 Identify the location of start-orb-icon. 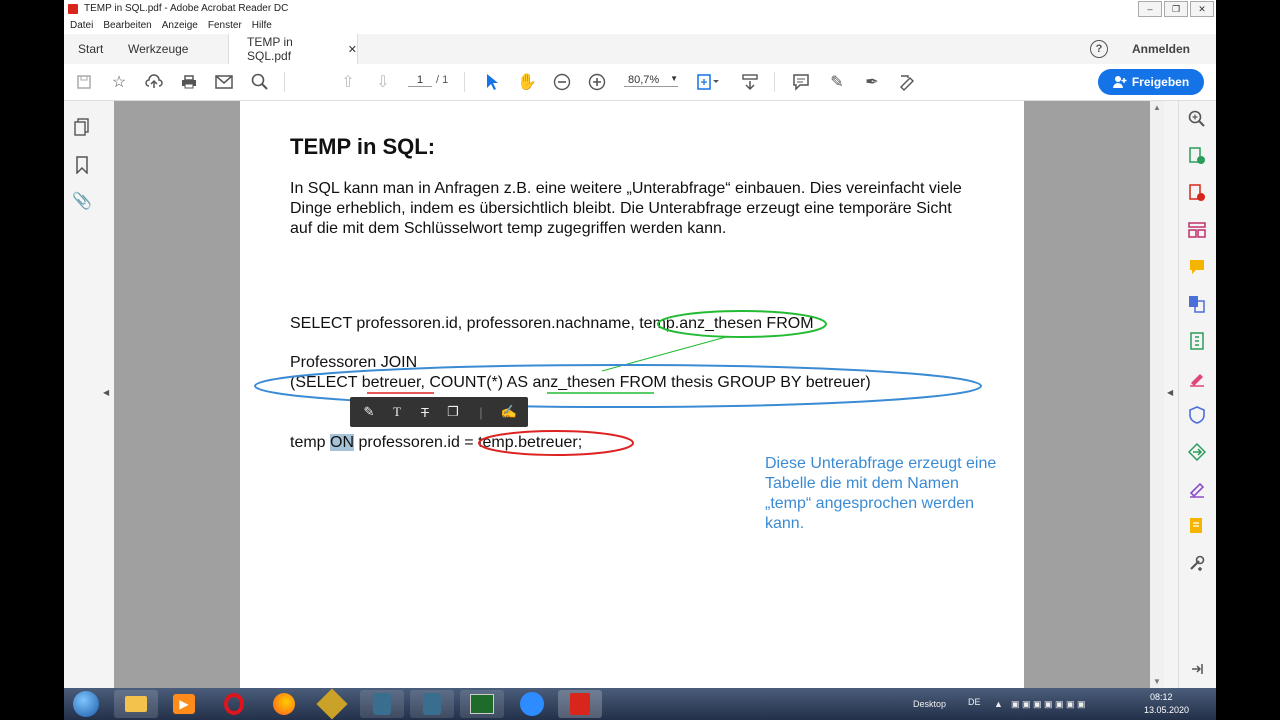
(86, 704).